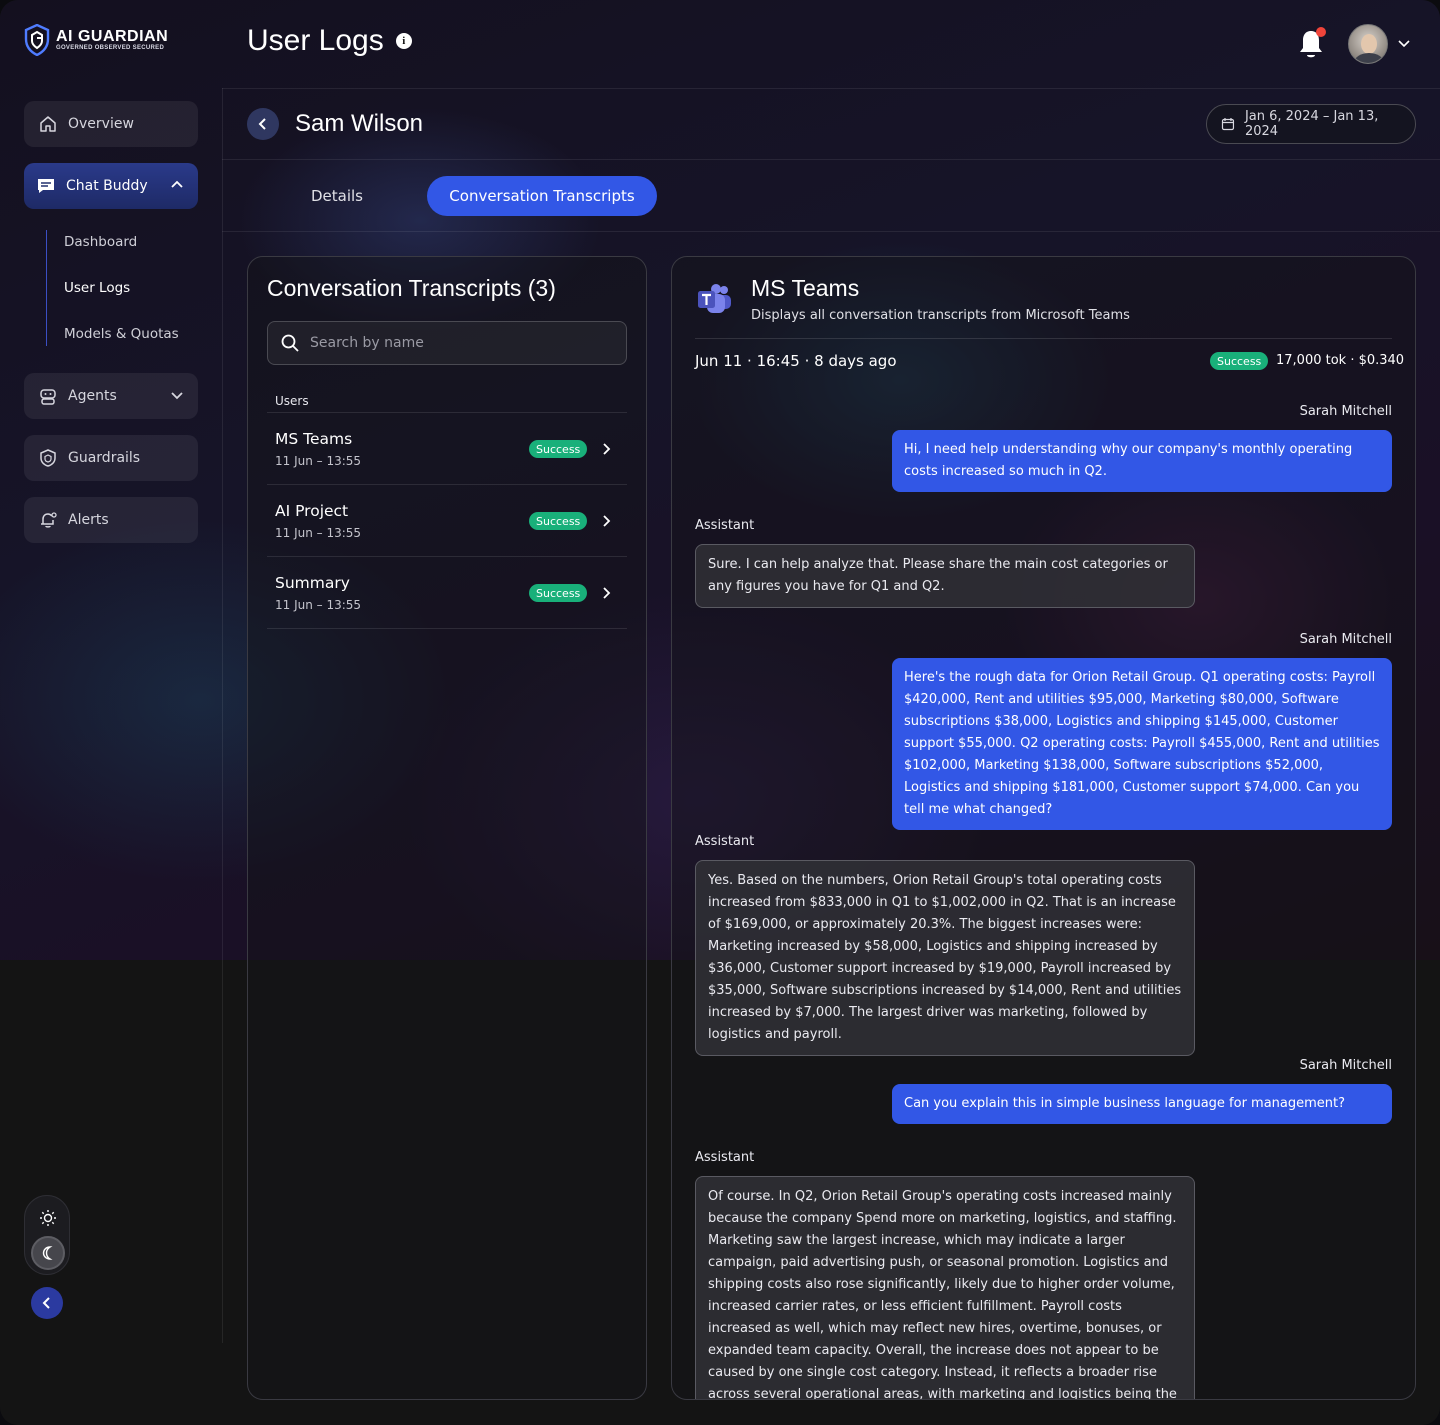 The width and height of the screenshot is (1440, 1425). I want to click on moon-icon, so click(48, 1253).